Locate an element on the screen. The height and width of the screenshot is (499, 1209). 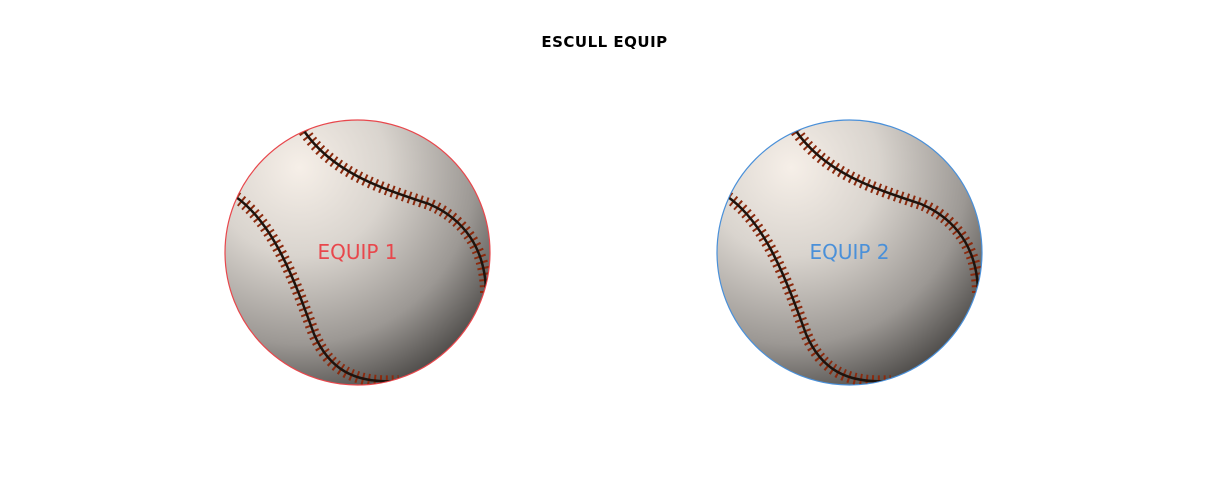
baseball-icon: EQUIP 1 is located at coordinates (357, 252).